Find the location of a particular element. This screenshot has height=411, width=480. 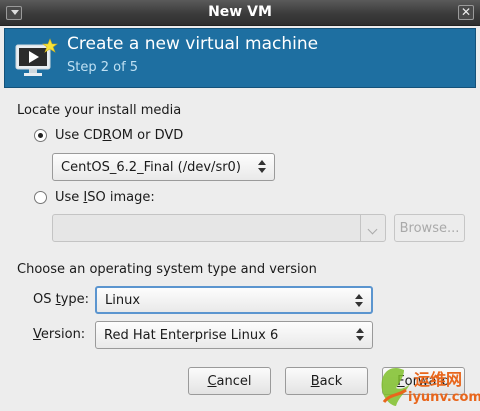

iso-radio-option: Use ISO image: is located at coordinates (94, 197).